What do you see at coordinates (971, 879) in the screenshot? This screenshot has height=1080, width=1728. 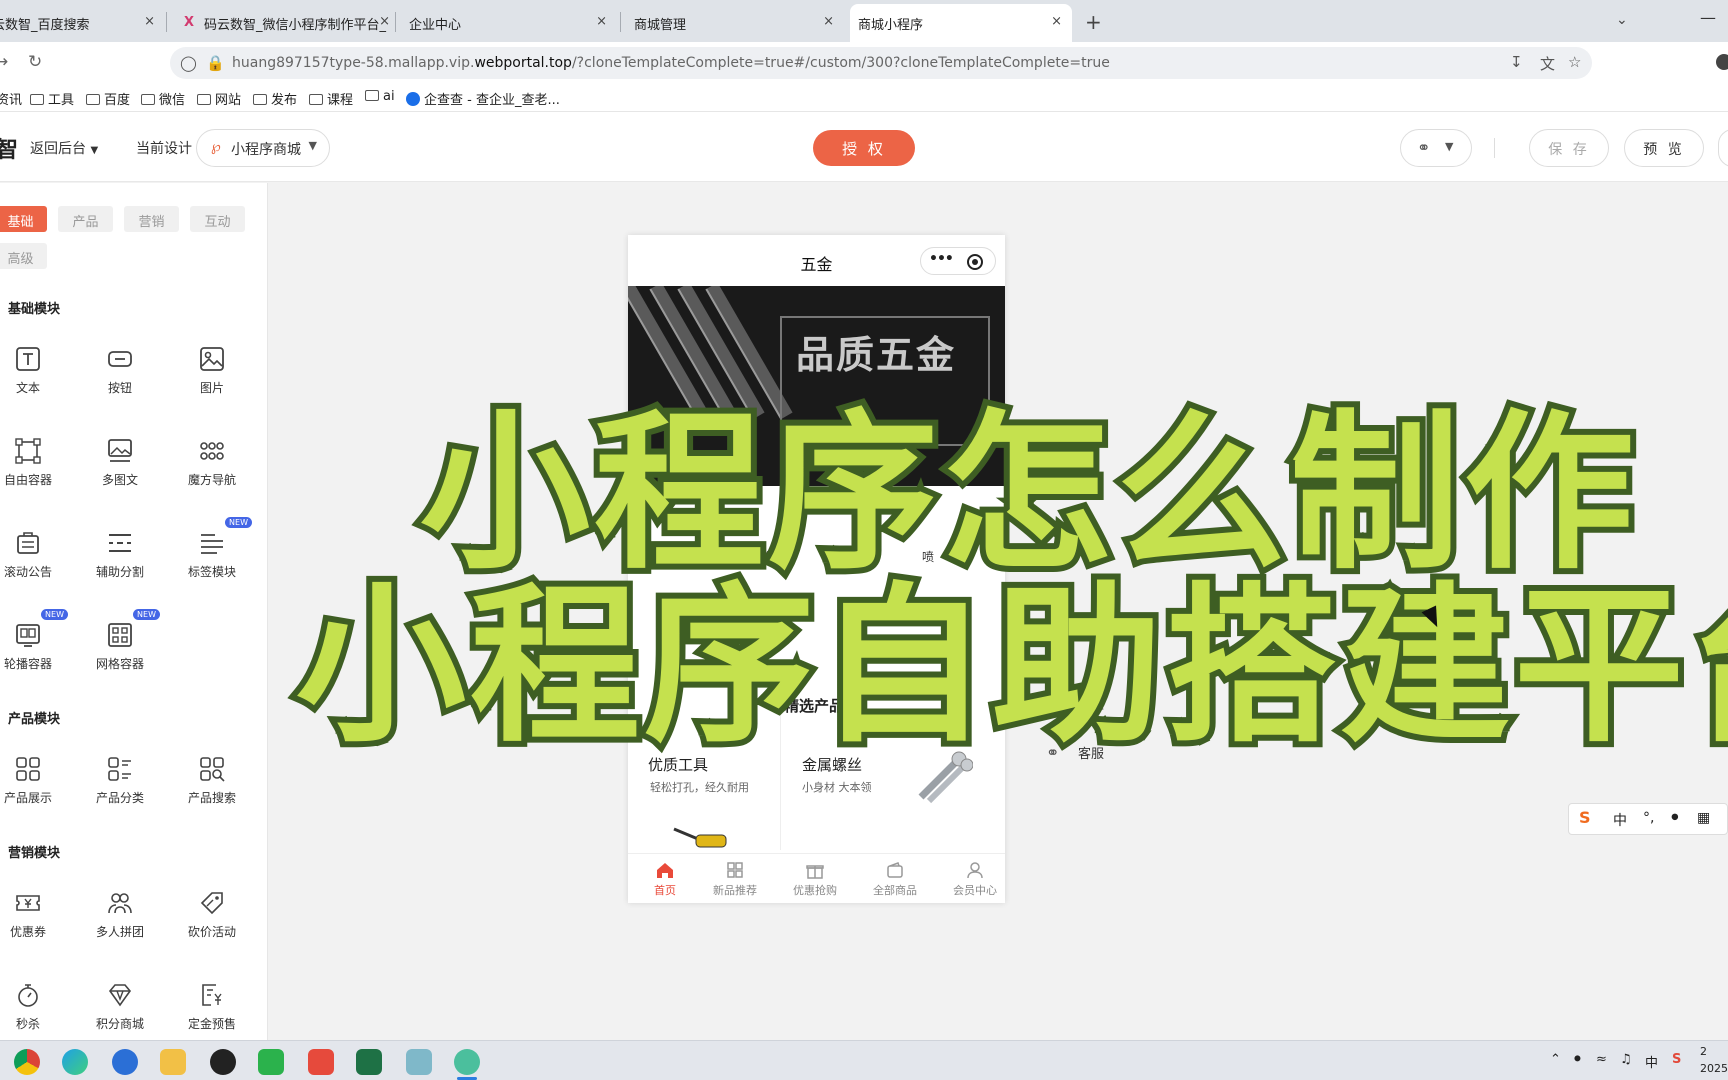 I see `phone-tab-member: 会员中心` at bounding box center [971, 879].